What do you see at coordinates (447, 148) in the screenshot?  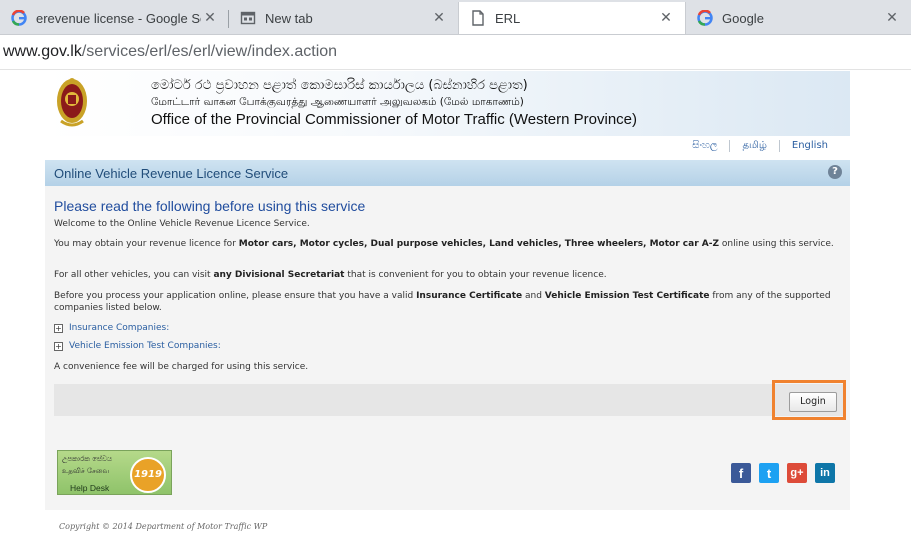 I see `language-bar: සිංහල தமிழ் English` at bounding box center [447, 148].